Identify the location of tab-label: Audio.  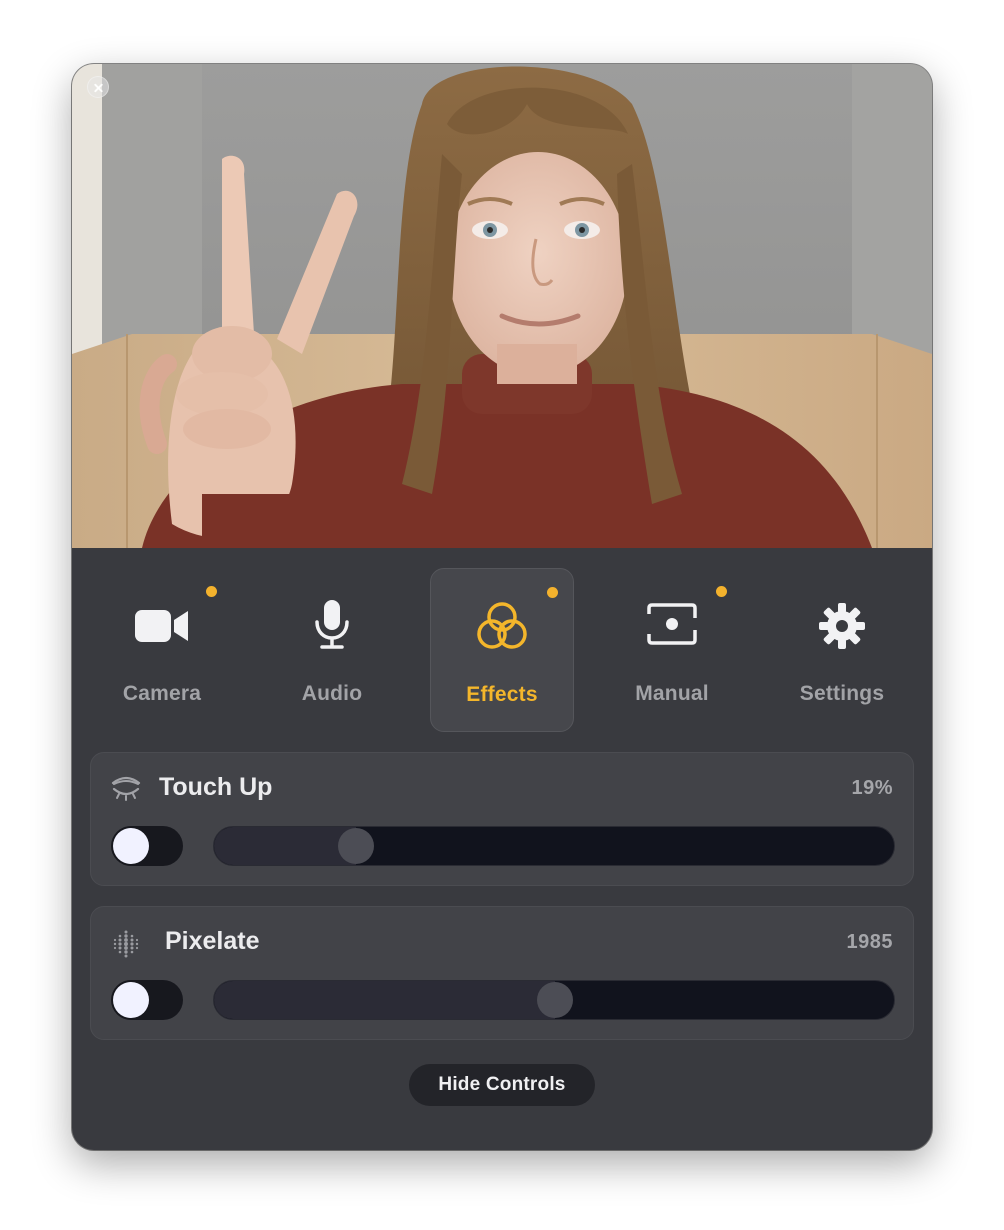
(332, 693).